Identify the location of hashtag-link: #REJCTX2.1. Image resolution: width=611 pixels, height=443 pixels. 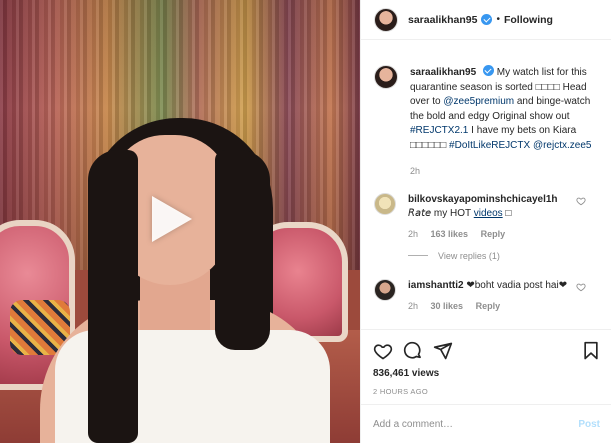
(439, 130).